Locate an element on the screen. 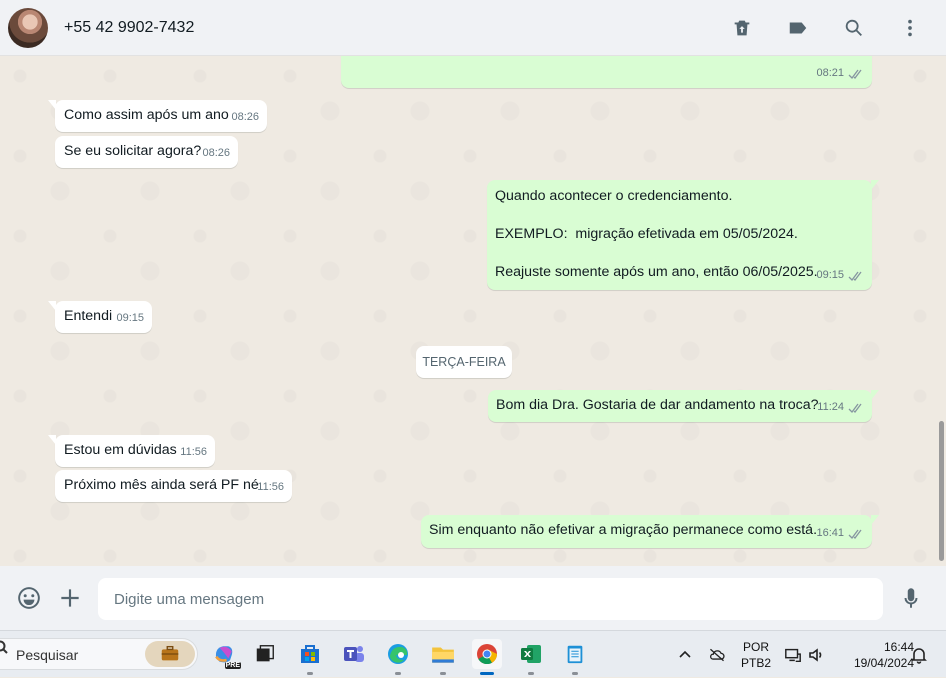 Image resolution: width=946 pixels, height=678 pixels. teams-icon is located at coordinates (354, 654).